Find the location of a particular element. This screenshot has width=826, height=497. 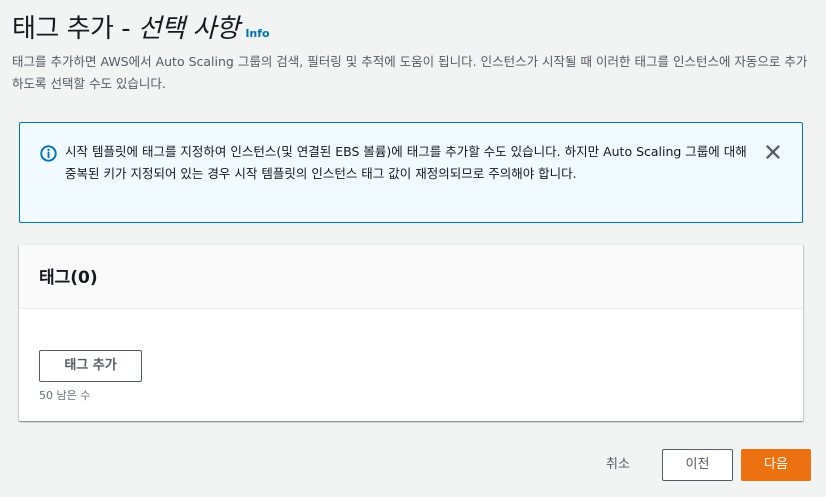

page-title: 태그 추가 - 선택 사항 is located at coordinates (126, 26).